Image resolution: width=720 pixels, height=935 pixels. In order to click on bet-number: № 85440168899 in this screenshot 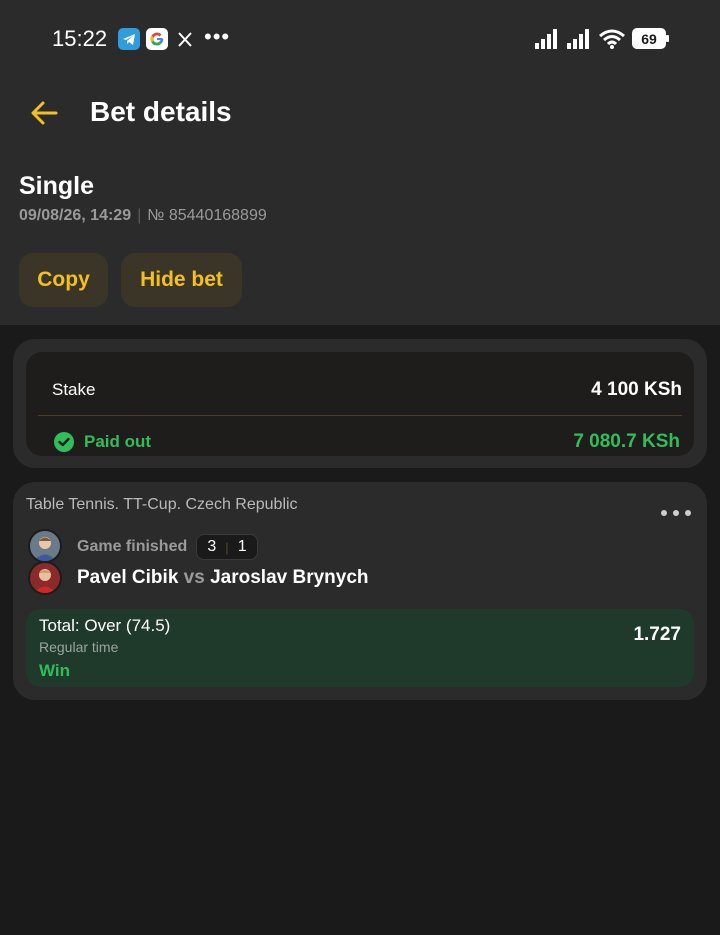, I will do `click(207, 215)`.